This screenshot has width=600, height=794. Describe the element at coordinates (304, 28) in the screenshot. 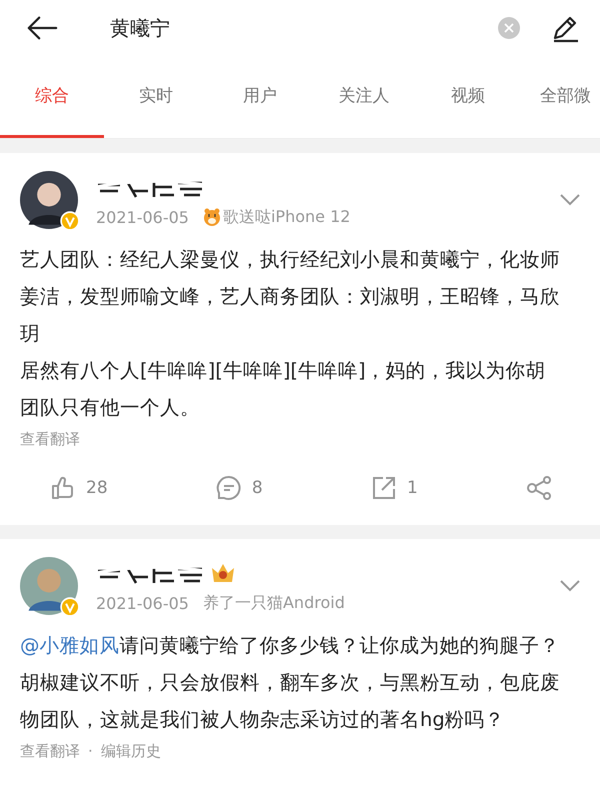

I see `search-field: 黄曦宁` at that location.